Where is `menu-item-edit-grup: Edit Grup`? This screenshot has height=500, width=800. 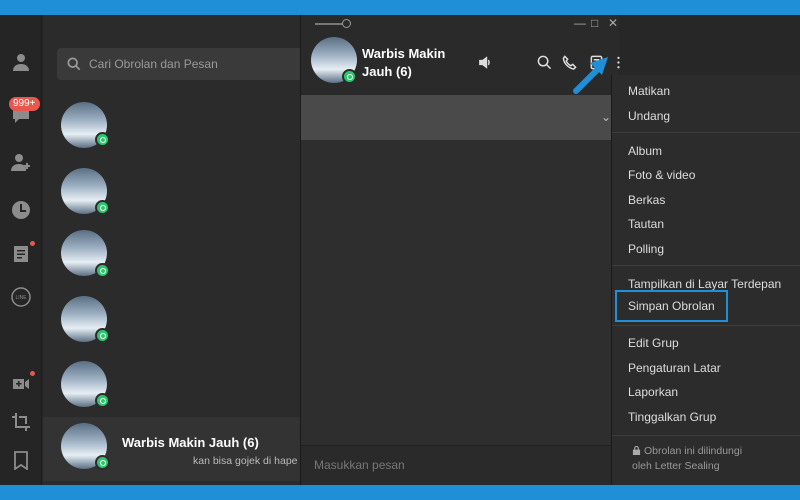
menu-item-edit-grup: Edit Grup is located at coordinates (706, 343).